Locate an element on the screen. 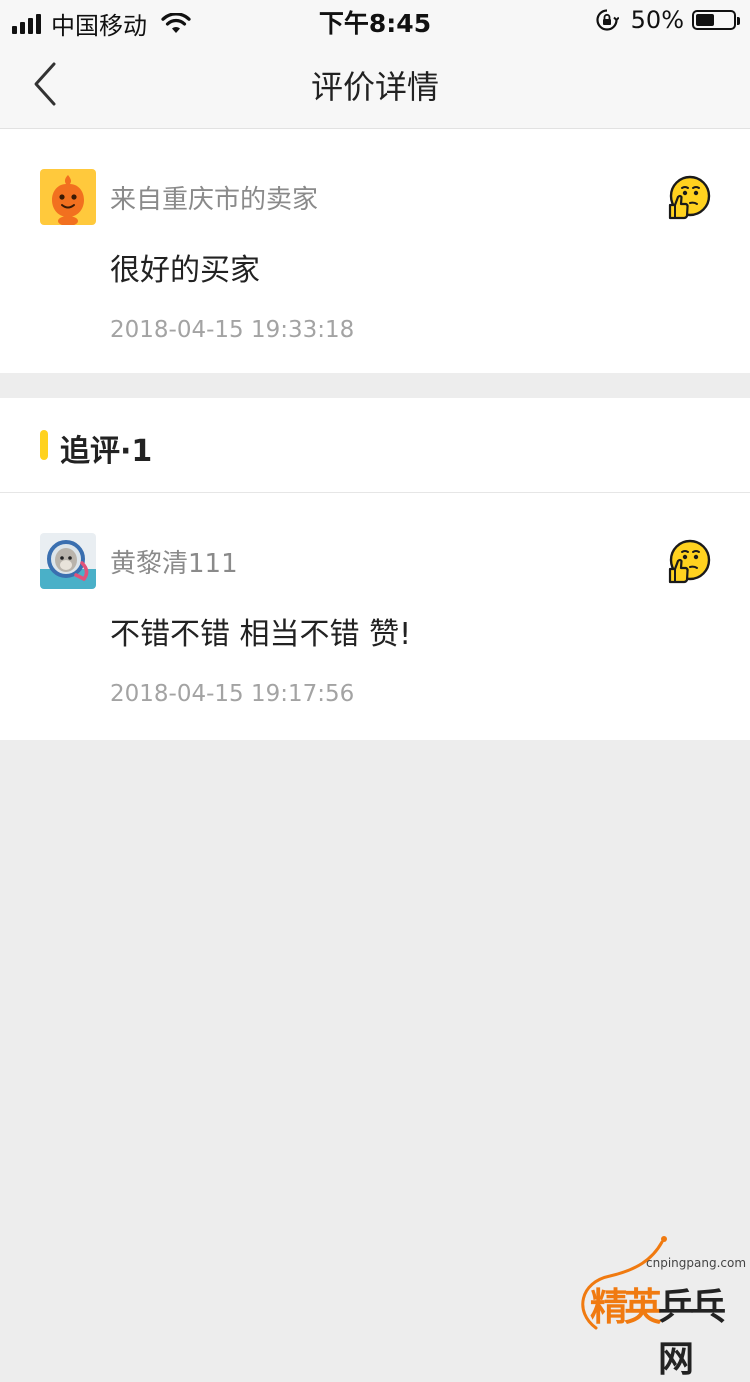 The width and height of the screenshot is (750, 1382). battery-percent: 50% is located at coordinates (657, 20).